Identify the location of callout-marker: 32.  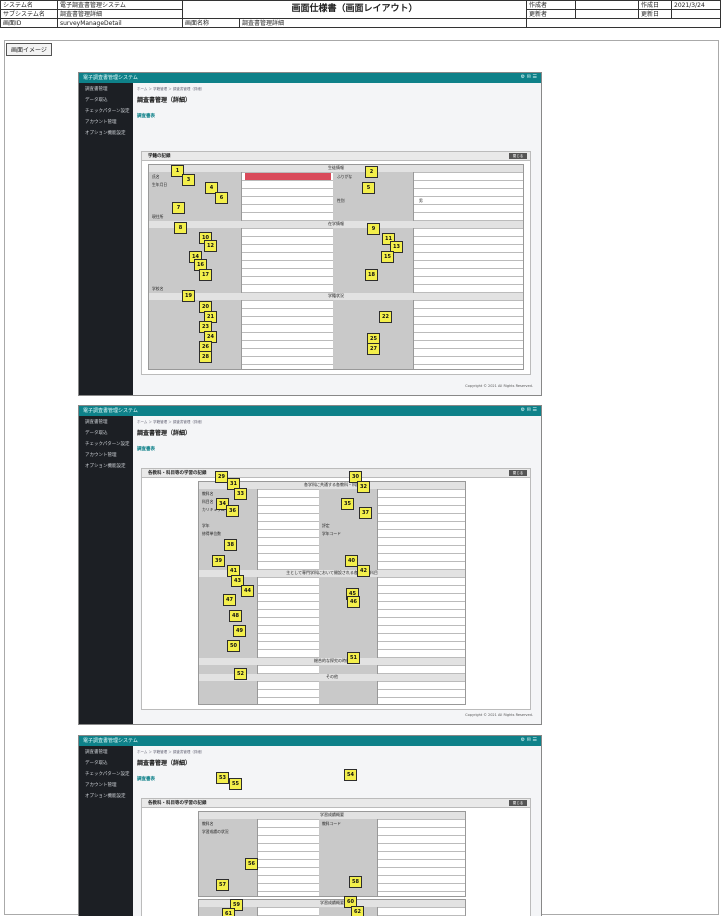
(363, 487).